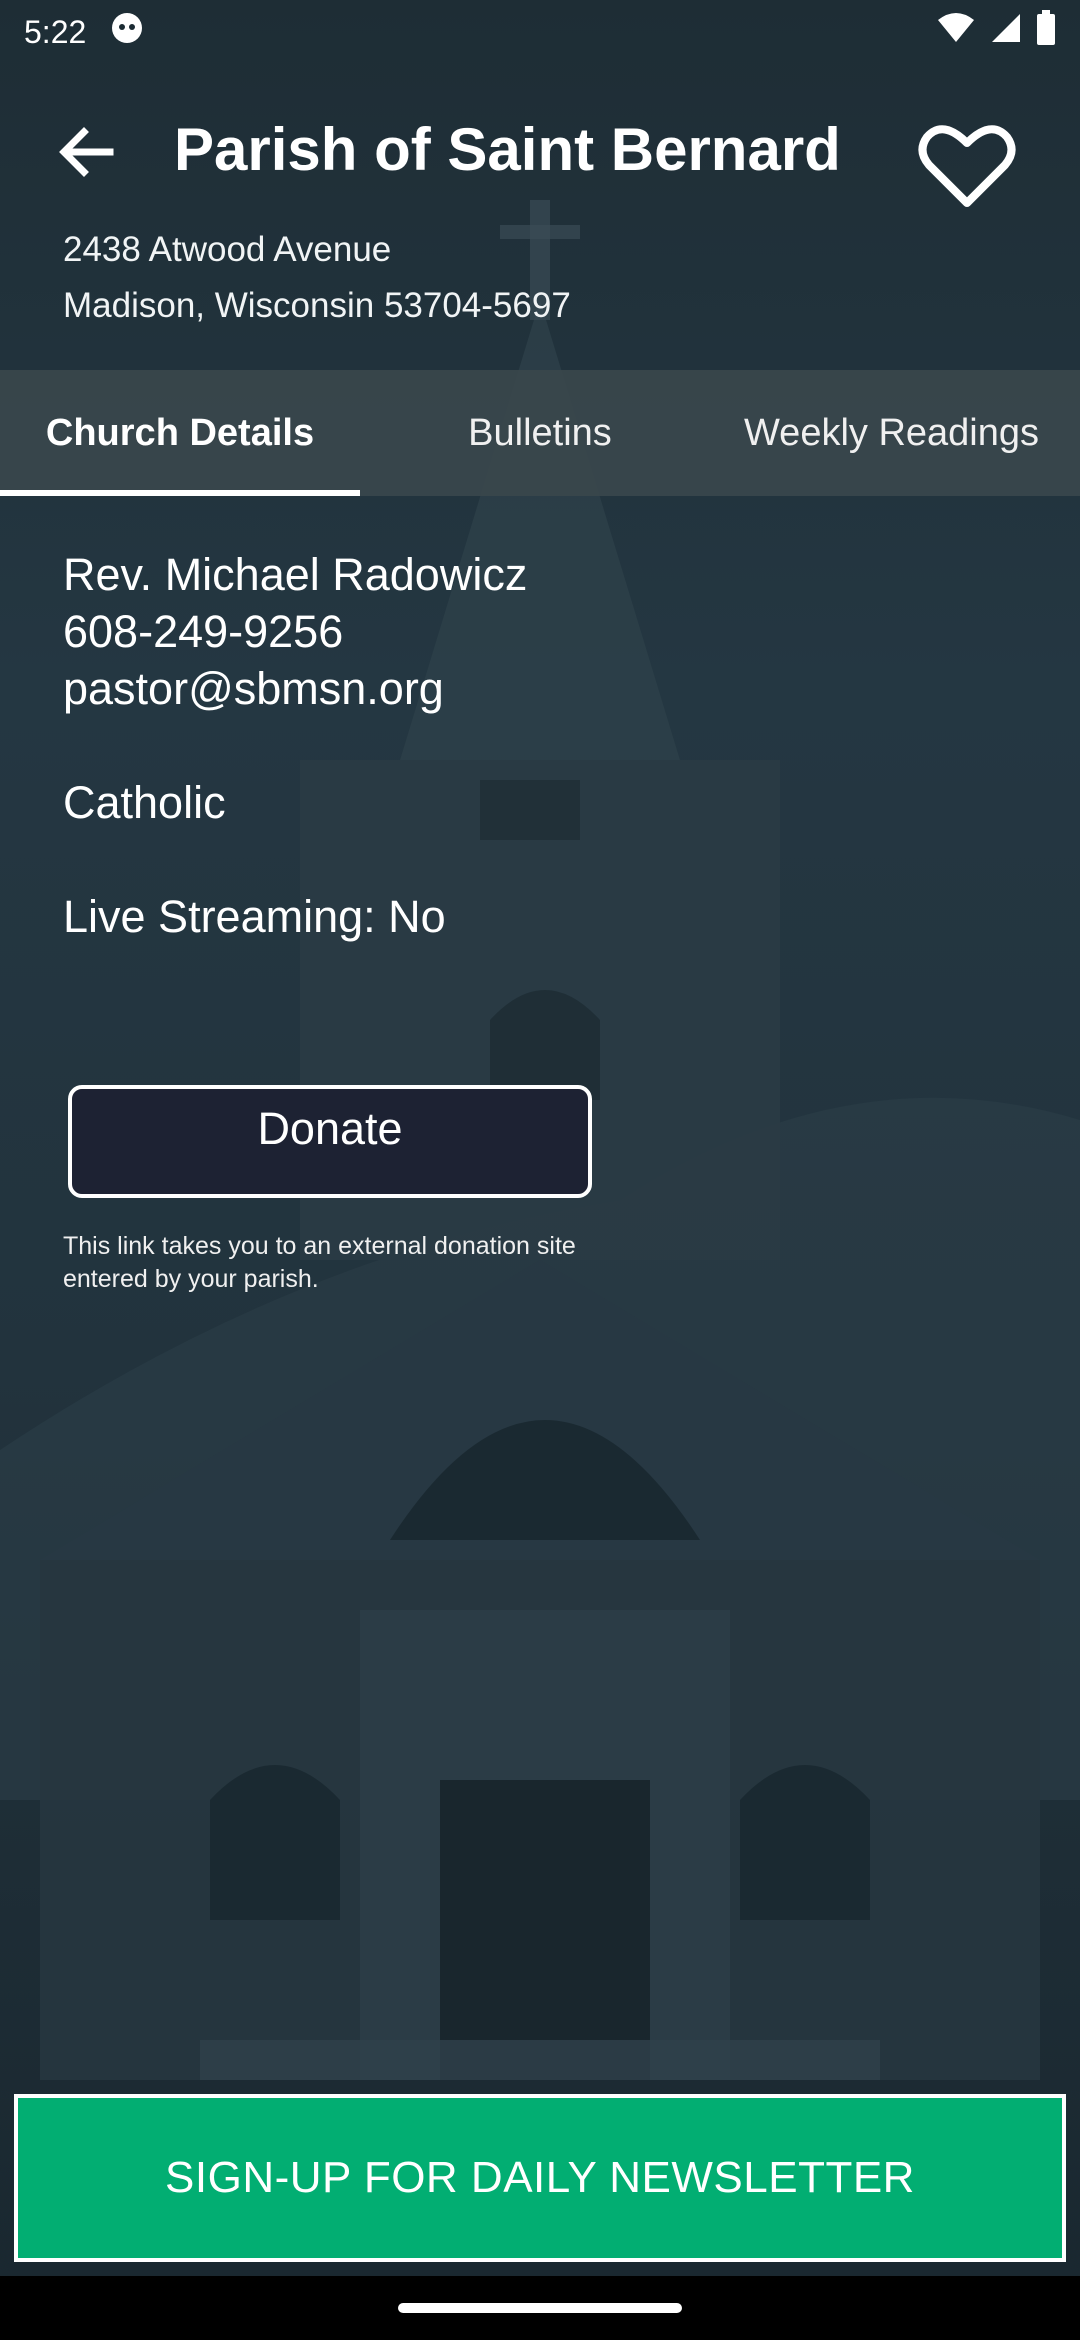 The width and height of the screenshot is (1080, 2340). What do you see at coordinates (55, 31) in the screenshot?
I see `status-time: 5:22` at bounding box center [55, 31].